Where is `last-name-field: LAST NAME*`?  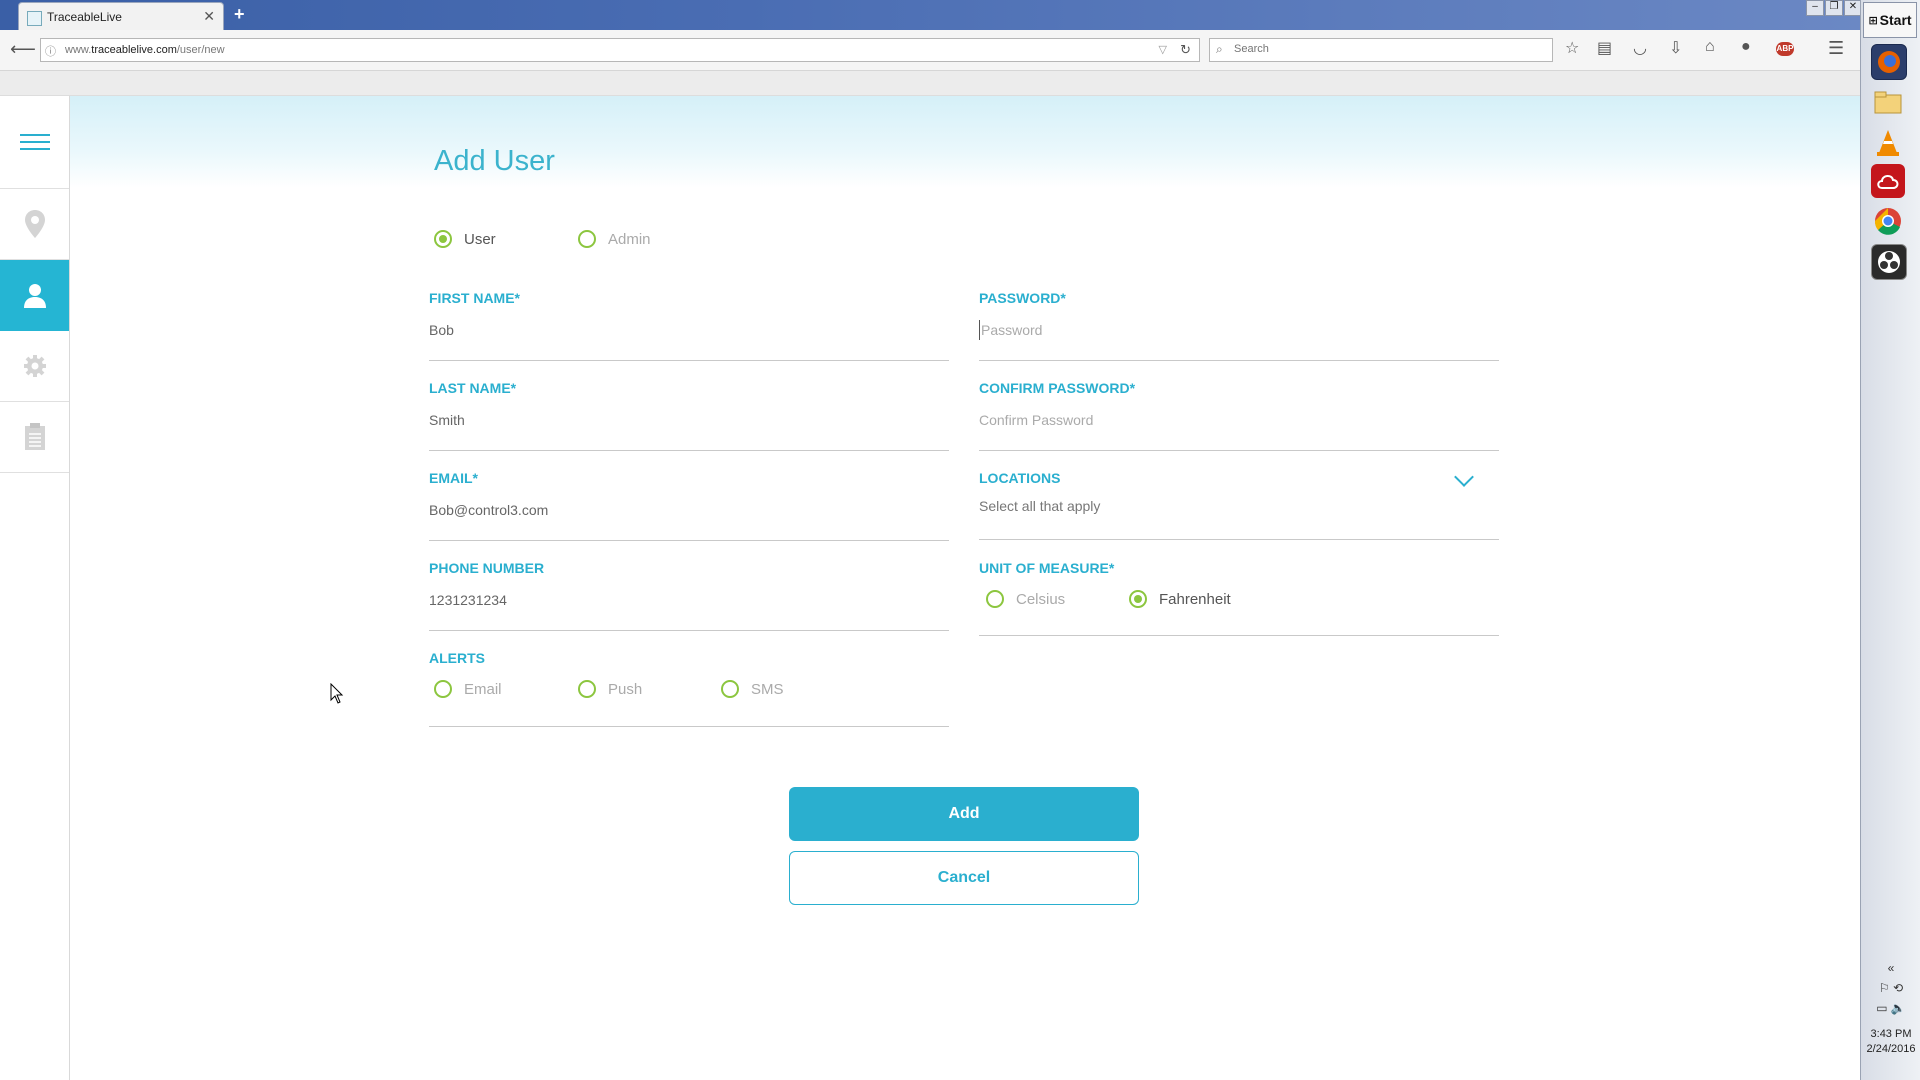 last-name-field: LAST NAME* is located at coordinates (689, 415).